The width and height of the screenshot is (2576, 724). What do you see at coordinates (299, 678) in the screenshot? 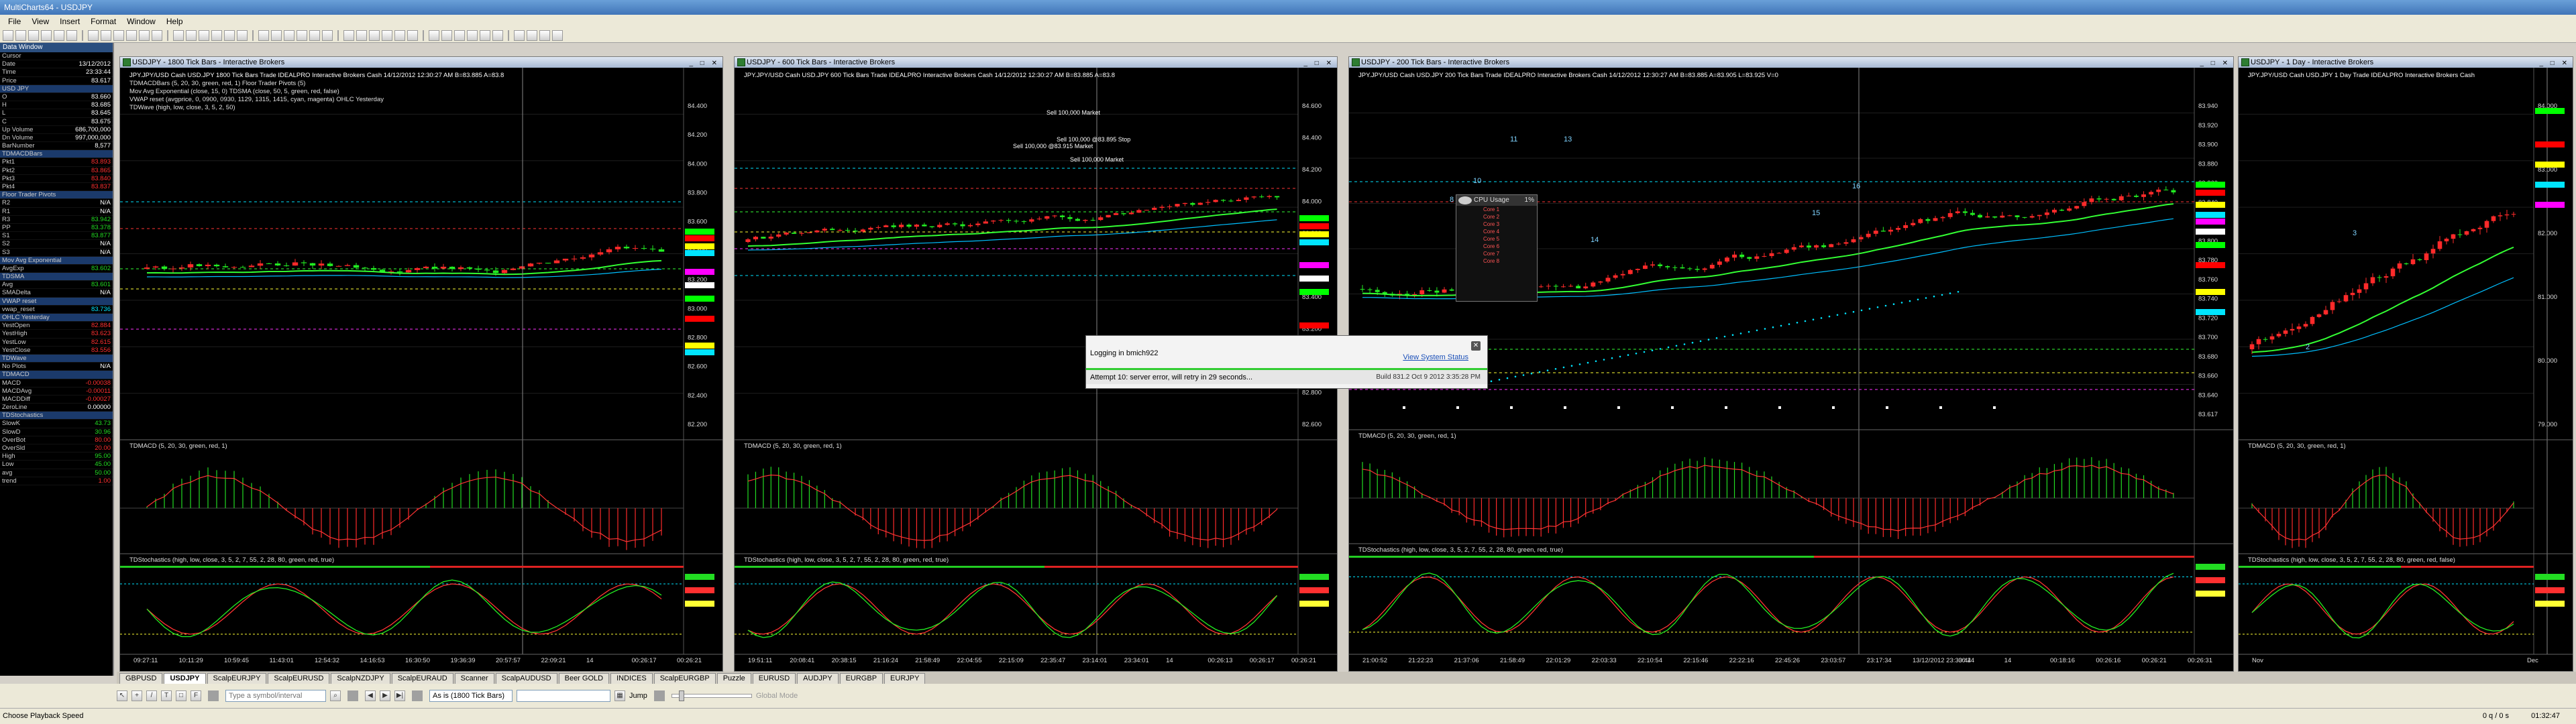
I see `tab-scalpeurusd: ScalpEURUSD` at bounding box center [299, 678].